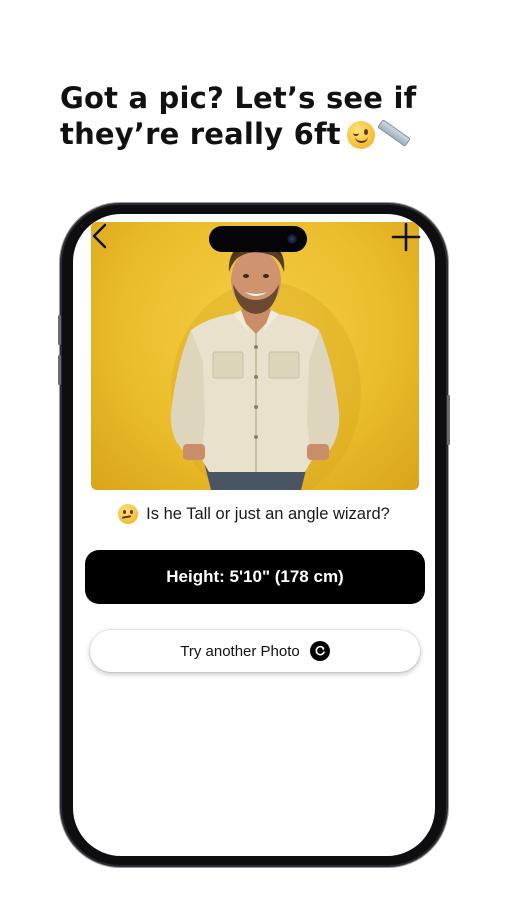 The height and width of the screenshot is (900, 507). What do you see at coordinates (448, 420) in the screenshot?
I see `phone-power-button` at bounding box center [448, 420].